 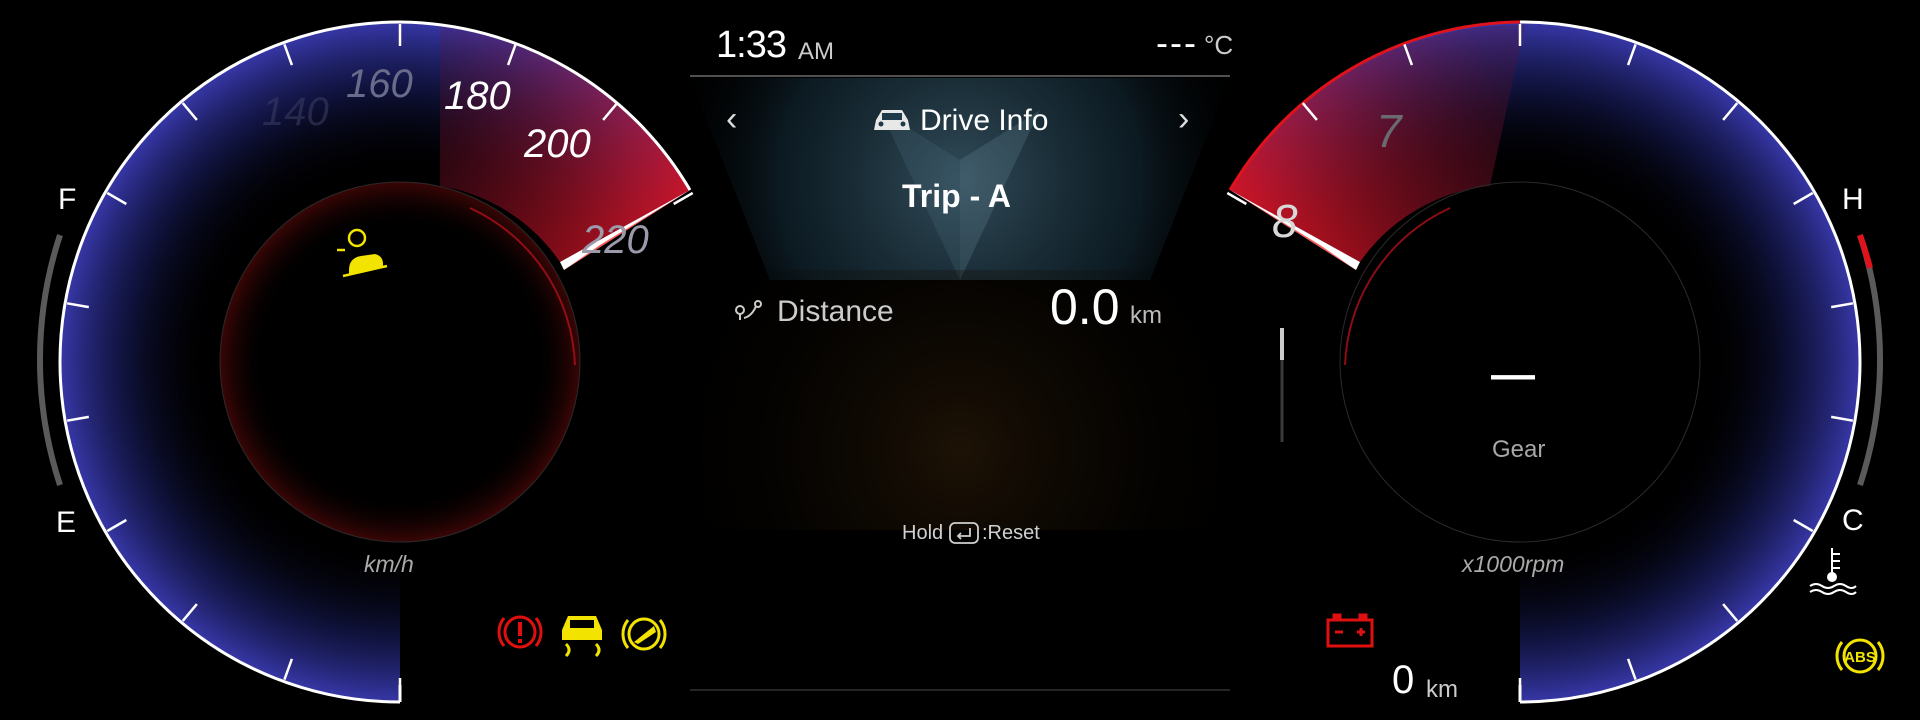 I want to click on speed-tick-160: 160, so click(x=379, y=84).